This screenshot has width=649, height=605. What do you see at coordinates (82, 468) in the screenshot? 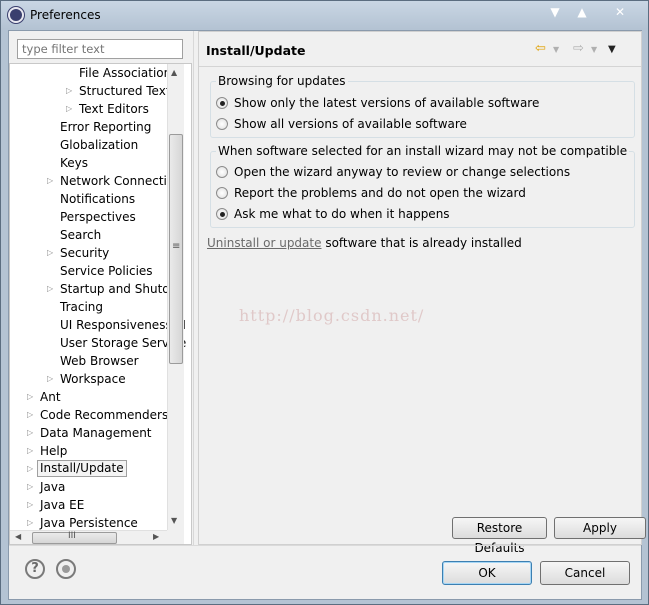
I see `tree-item-label: Install/Update` at bounding box center [82, 468].